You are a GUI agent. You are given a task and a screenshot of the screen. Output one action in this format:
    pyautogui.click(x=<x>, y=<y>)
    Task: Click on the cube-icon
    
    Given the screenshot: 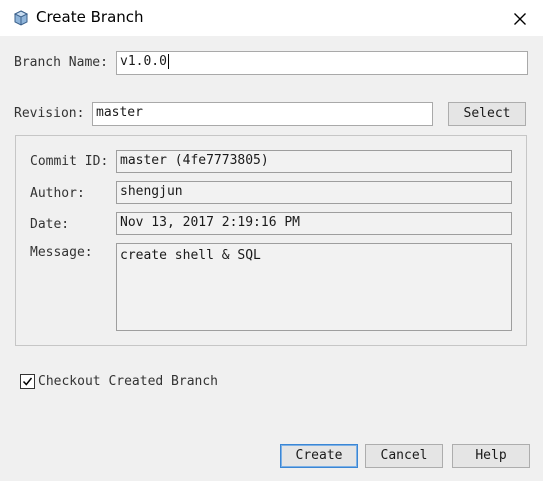 What is the action you would take?
    pyautogui.click(x=21, y=18)
    